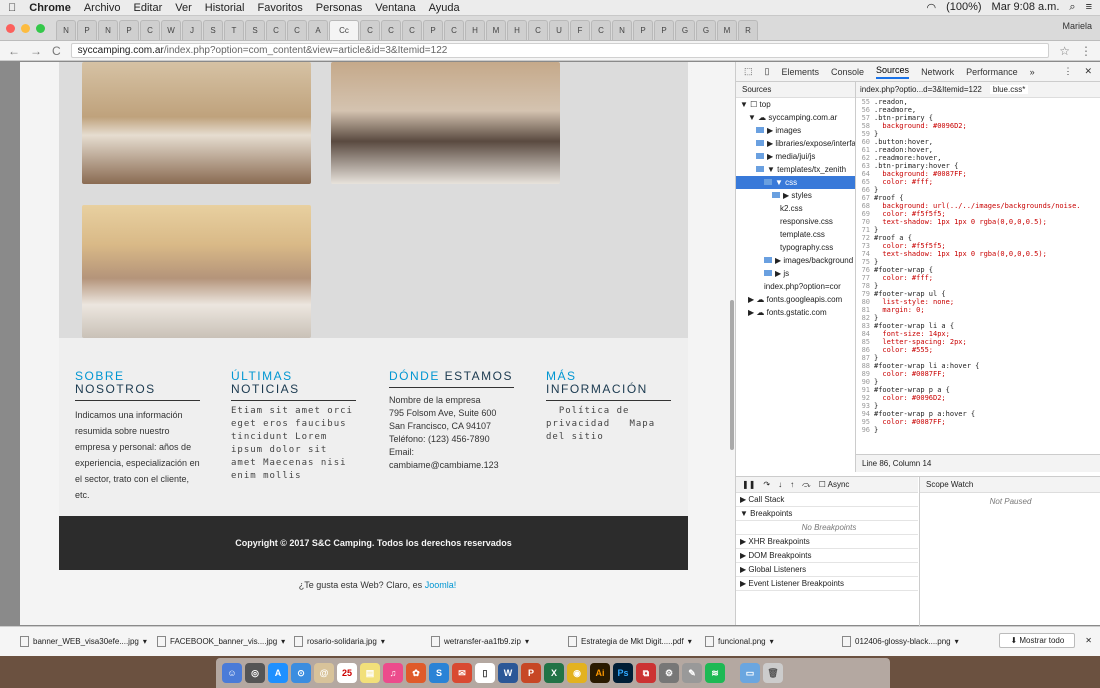 The image size is (1100, 688). I want to click on download-item: funcional.png ▾, so click(773, 642).